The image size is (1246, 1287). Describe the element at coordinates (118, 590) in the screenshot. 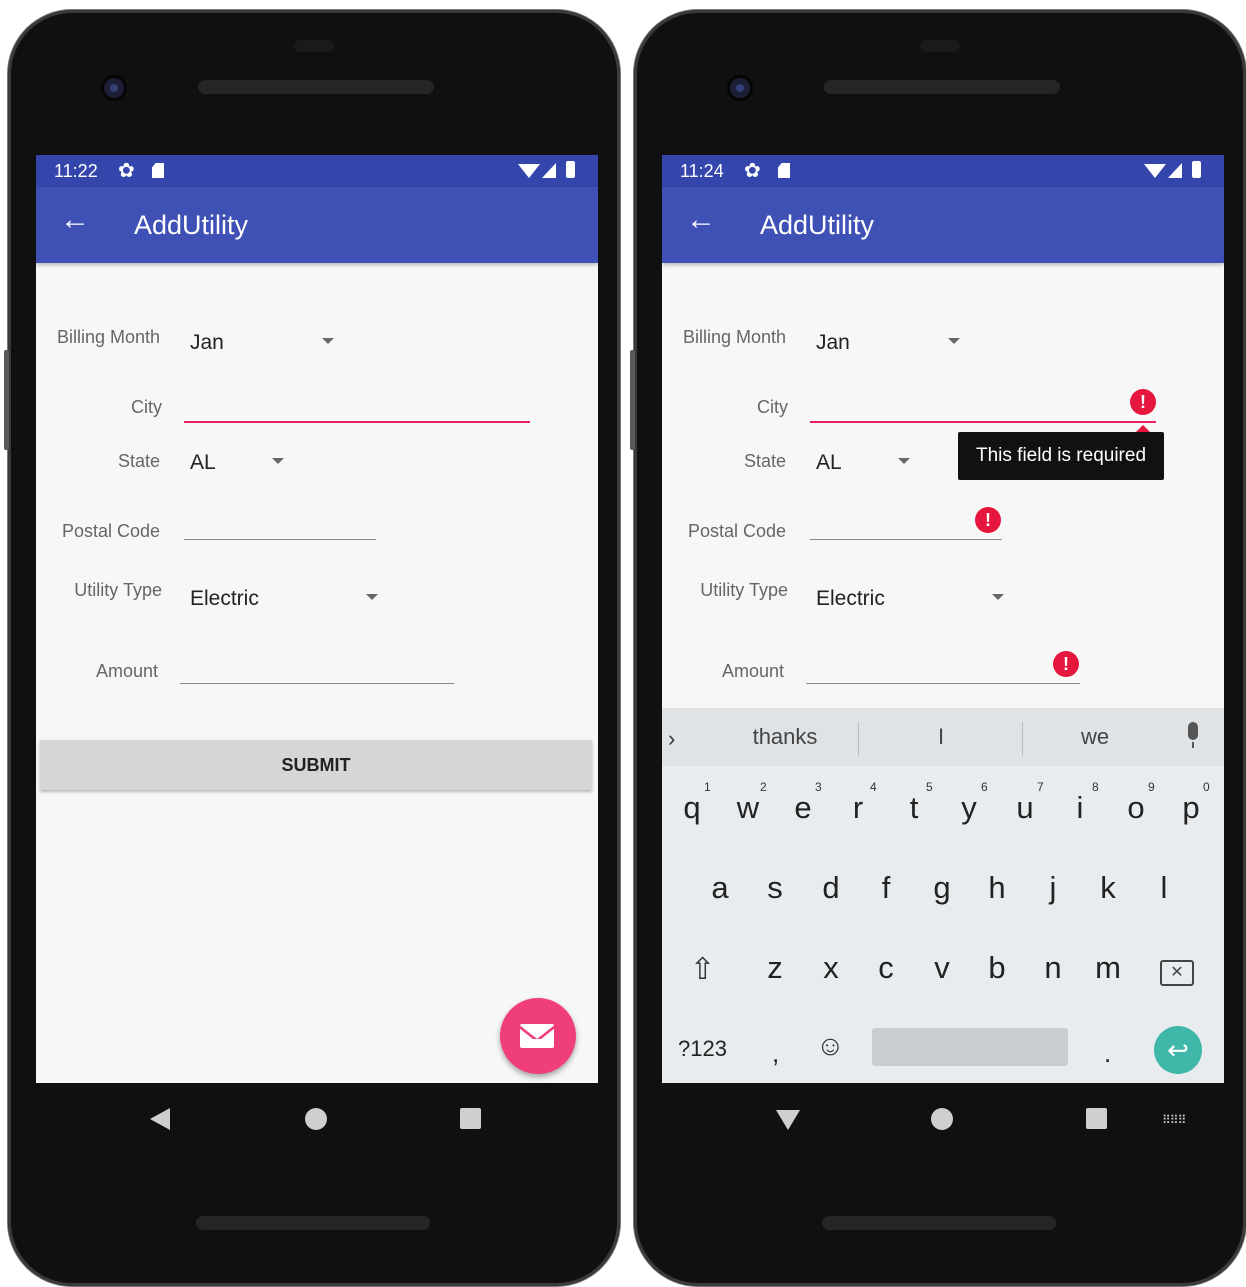

I see `utility-type-label: Utility Type` at that location.